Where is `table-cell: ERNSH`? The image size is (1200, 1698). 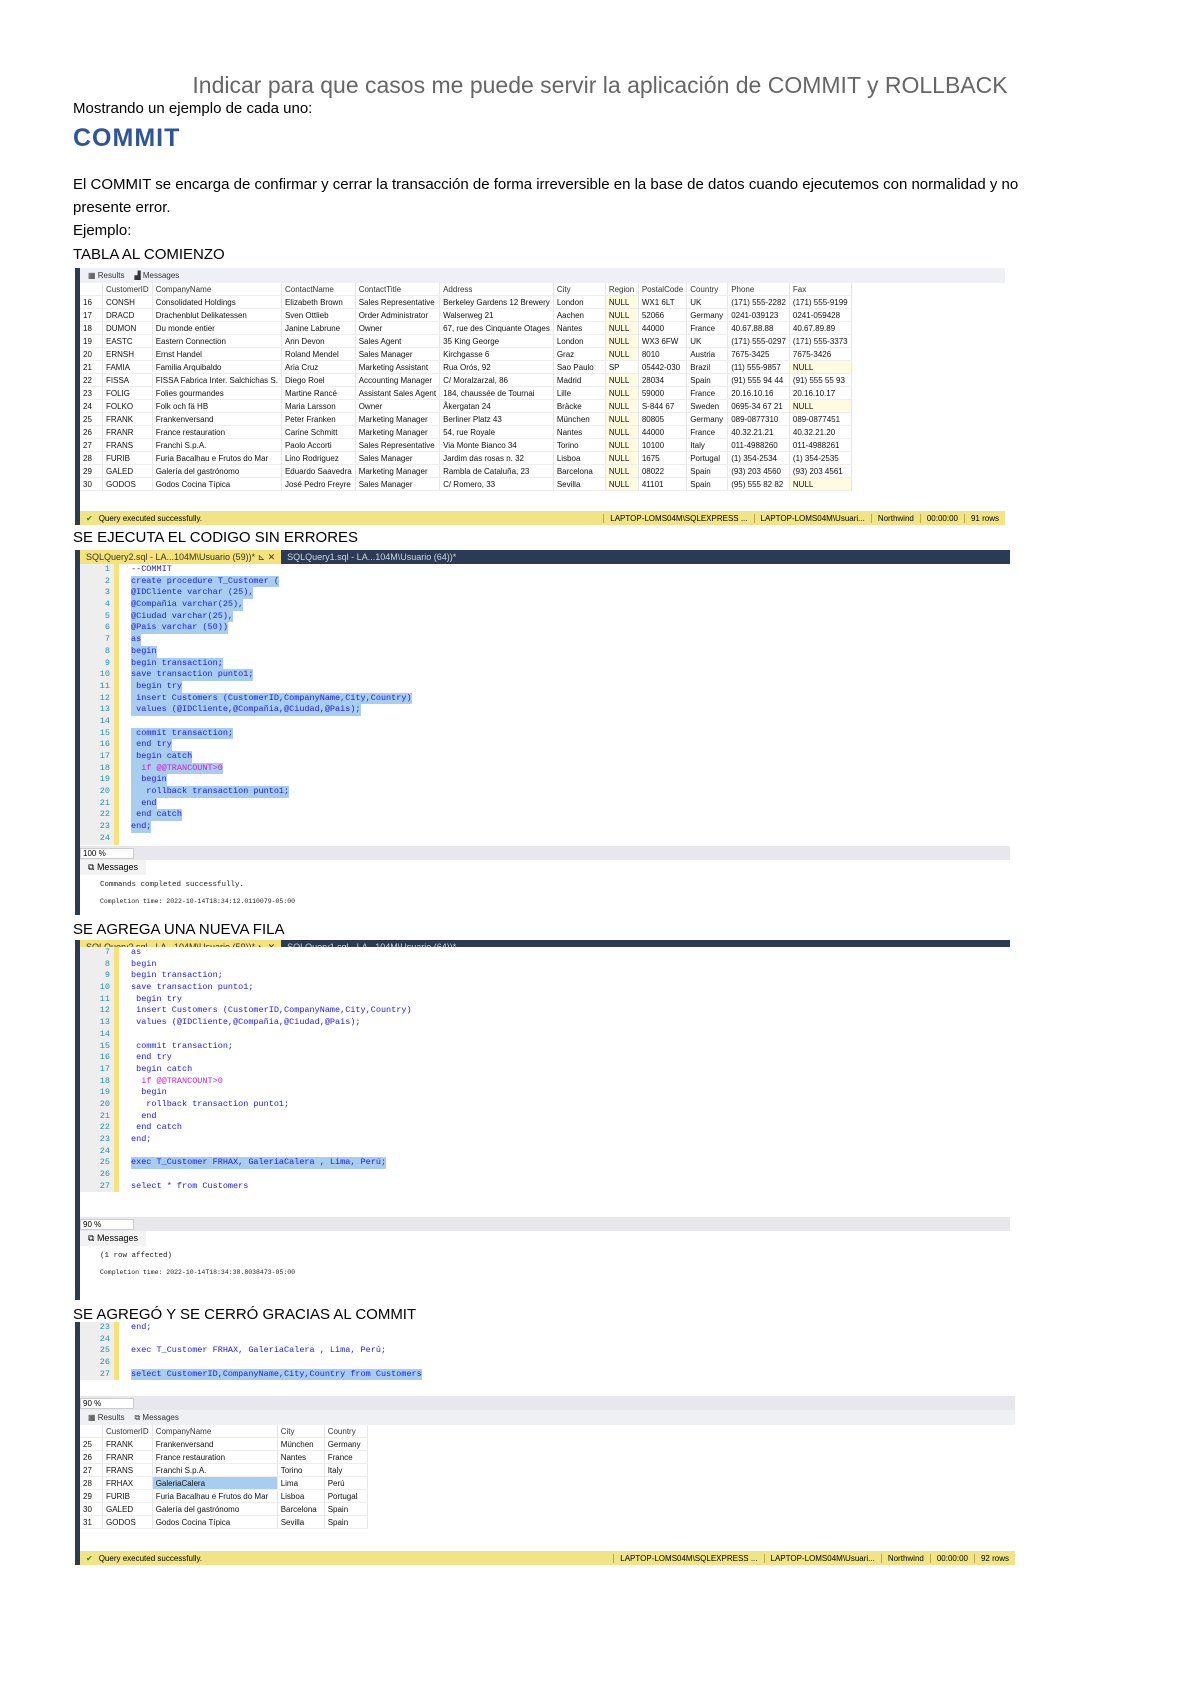
table-cell: ERNSH is located at coordinates (127, 354).